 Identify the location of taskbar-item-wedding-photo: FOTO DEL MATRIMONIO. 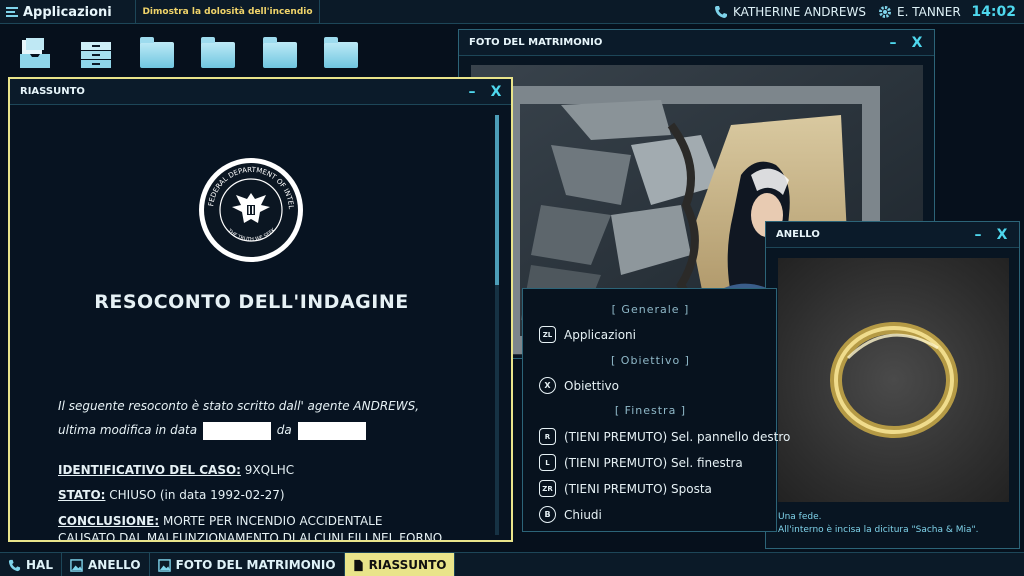
(247, 564).